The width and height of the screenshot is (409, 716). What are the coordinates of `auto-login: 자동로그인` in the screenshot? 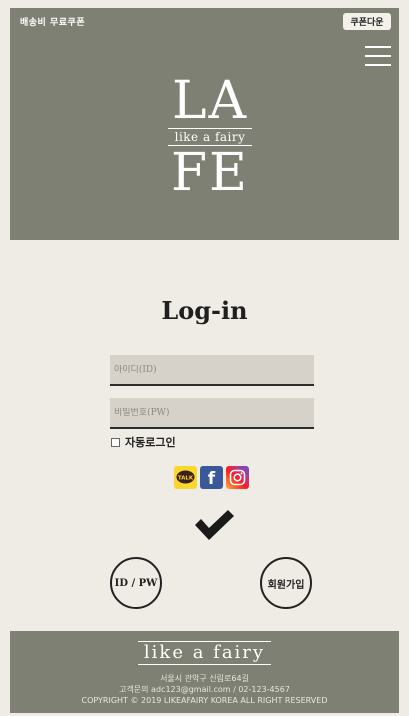 It's located at (143, 442).